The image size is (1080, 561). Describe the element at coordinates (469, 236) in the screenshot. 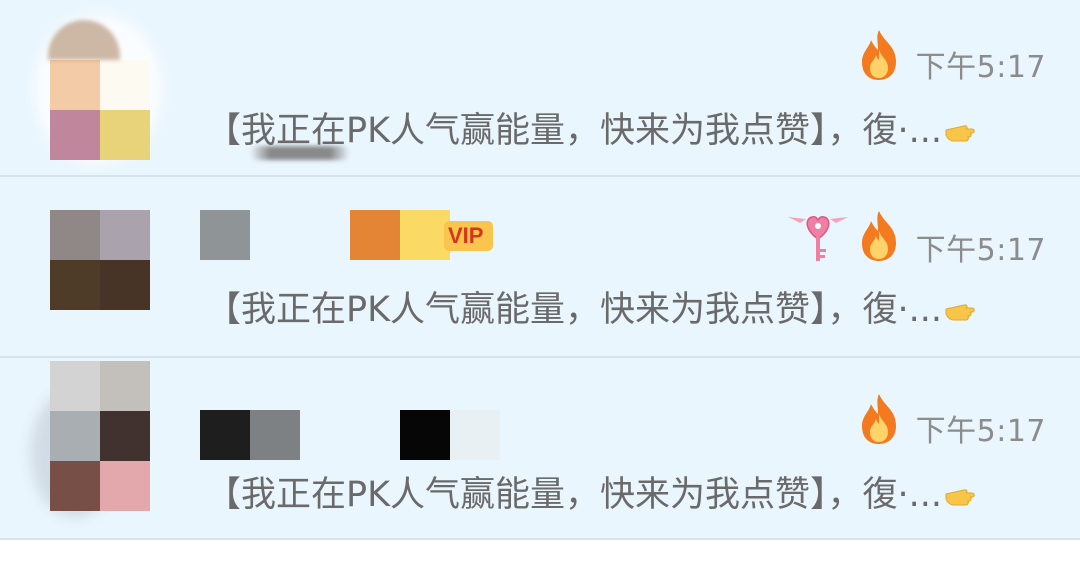

I see `vip-badge: VIP` at that location.